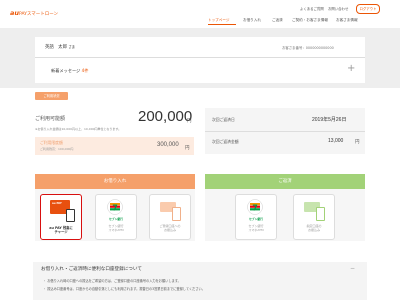  Describe the element at coordinates (222, 24) in the screenshot. I see `nav-active-indicator` at that location.